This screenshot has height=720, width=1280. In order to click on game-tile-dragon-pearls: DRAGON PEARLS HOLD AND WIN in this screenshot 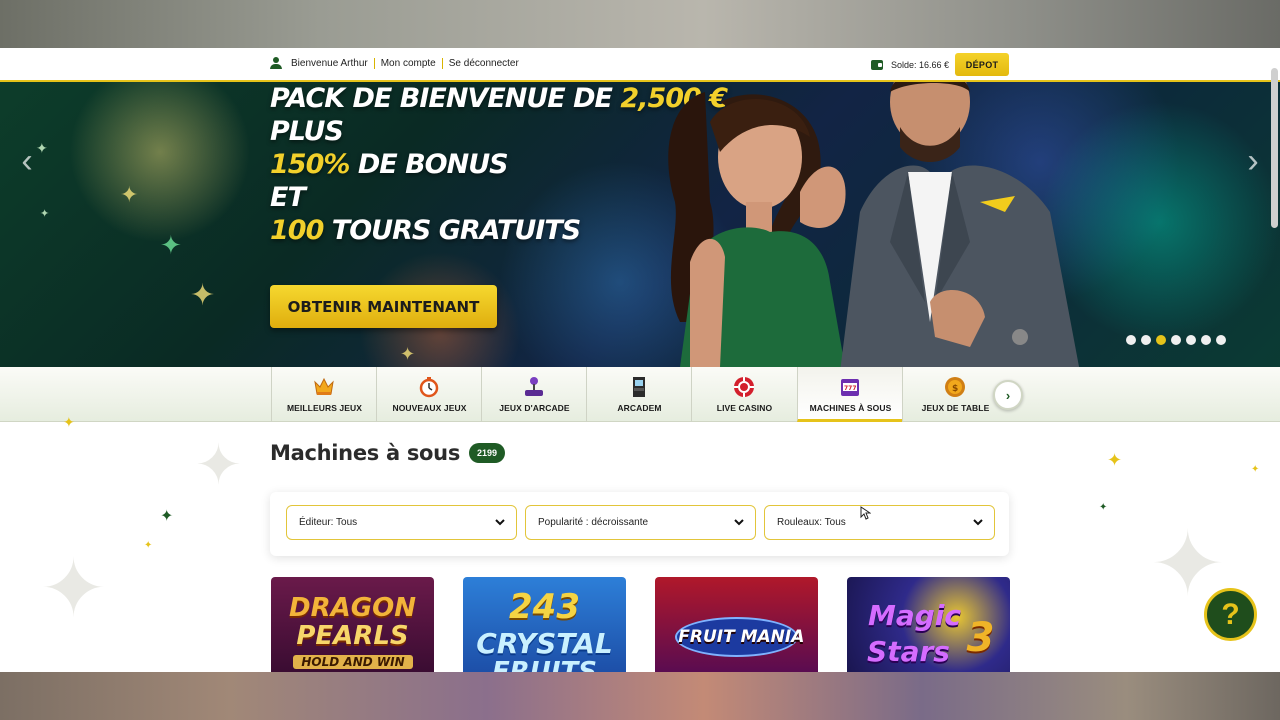, I will do `click(352, 624)`.